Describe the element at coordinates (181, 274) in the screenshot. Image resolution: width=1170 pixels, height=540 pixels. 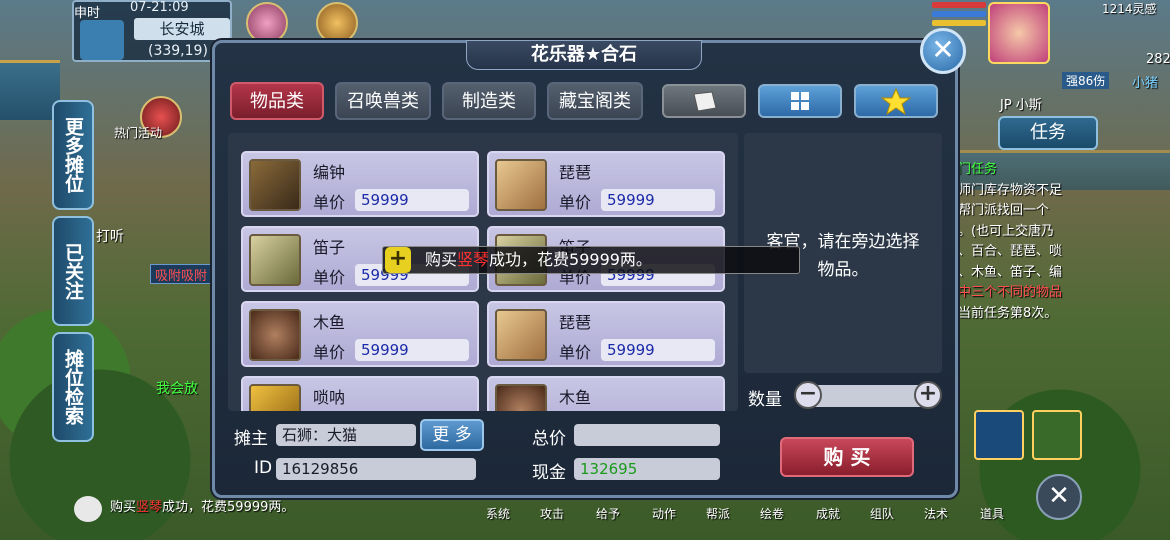
I see `npc-stall-sign: 吸附吸附` at that location.